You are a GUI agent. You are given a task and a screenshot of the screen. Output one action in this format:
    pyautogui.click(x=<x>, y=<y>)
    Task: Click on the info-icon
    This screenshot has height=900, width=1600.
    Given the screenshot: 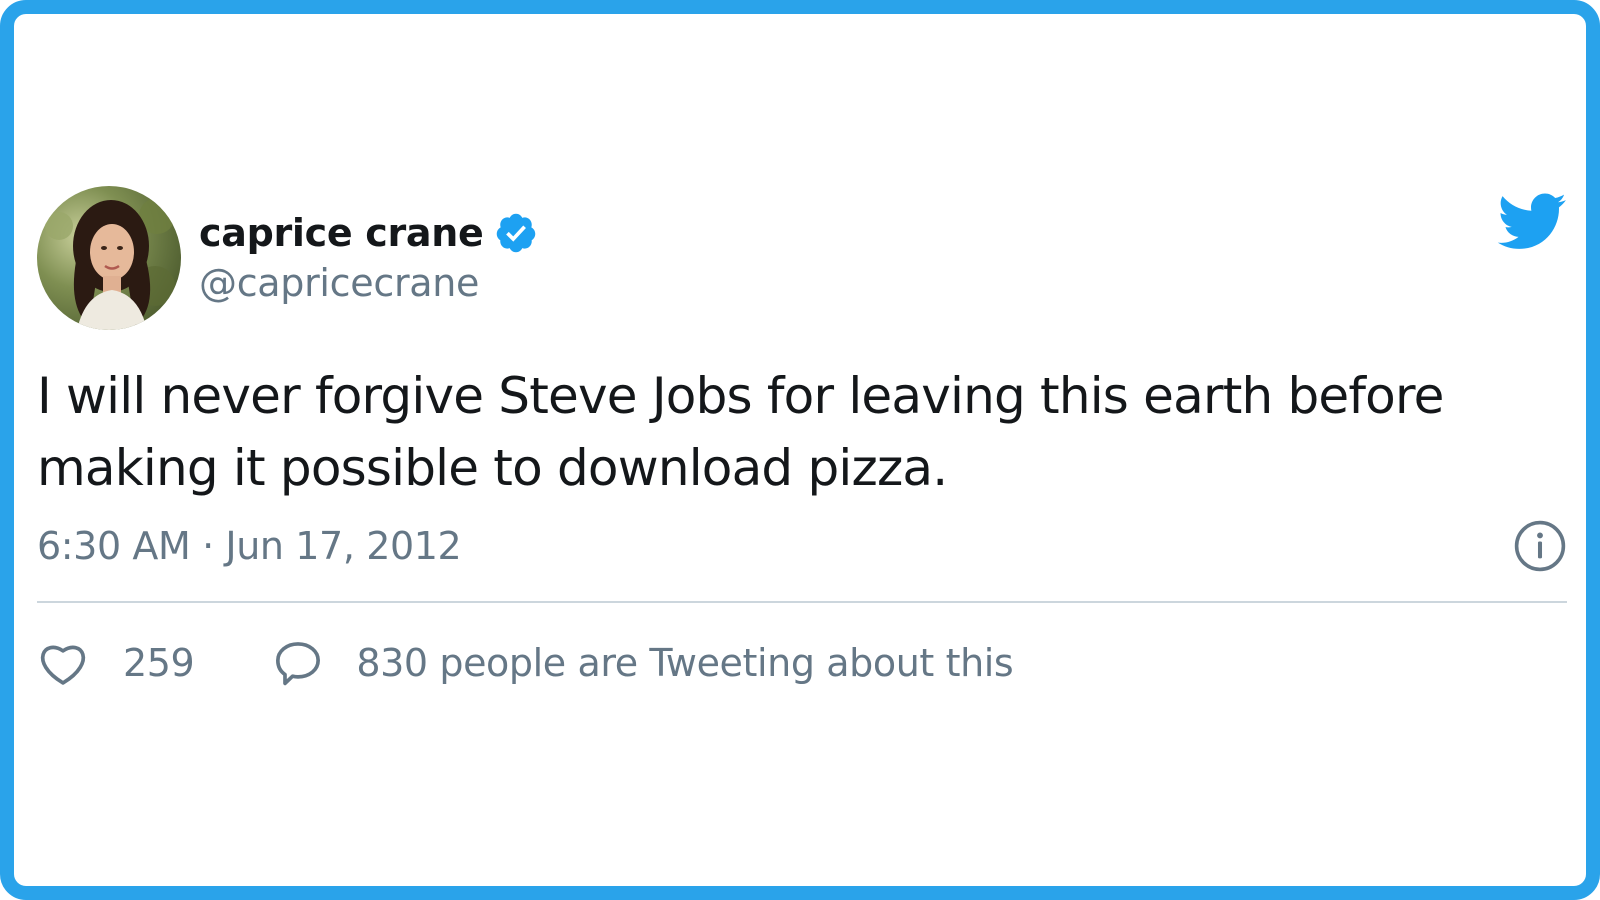 What is the action you would take?
    pyautogui.click(x=1540, y=546)
    